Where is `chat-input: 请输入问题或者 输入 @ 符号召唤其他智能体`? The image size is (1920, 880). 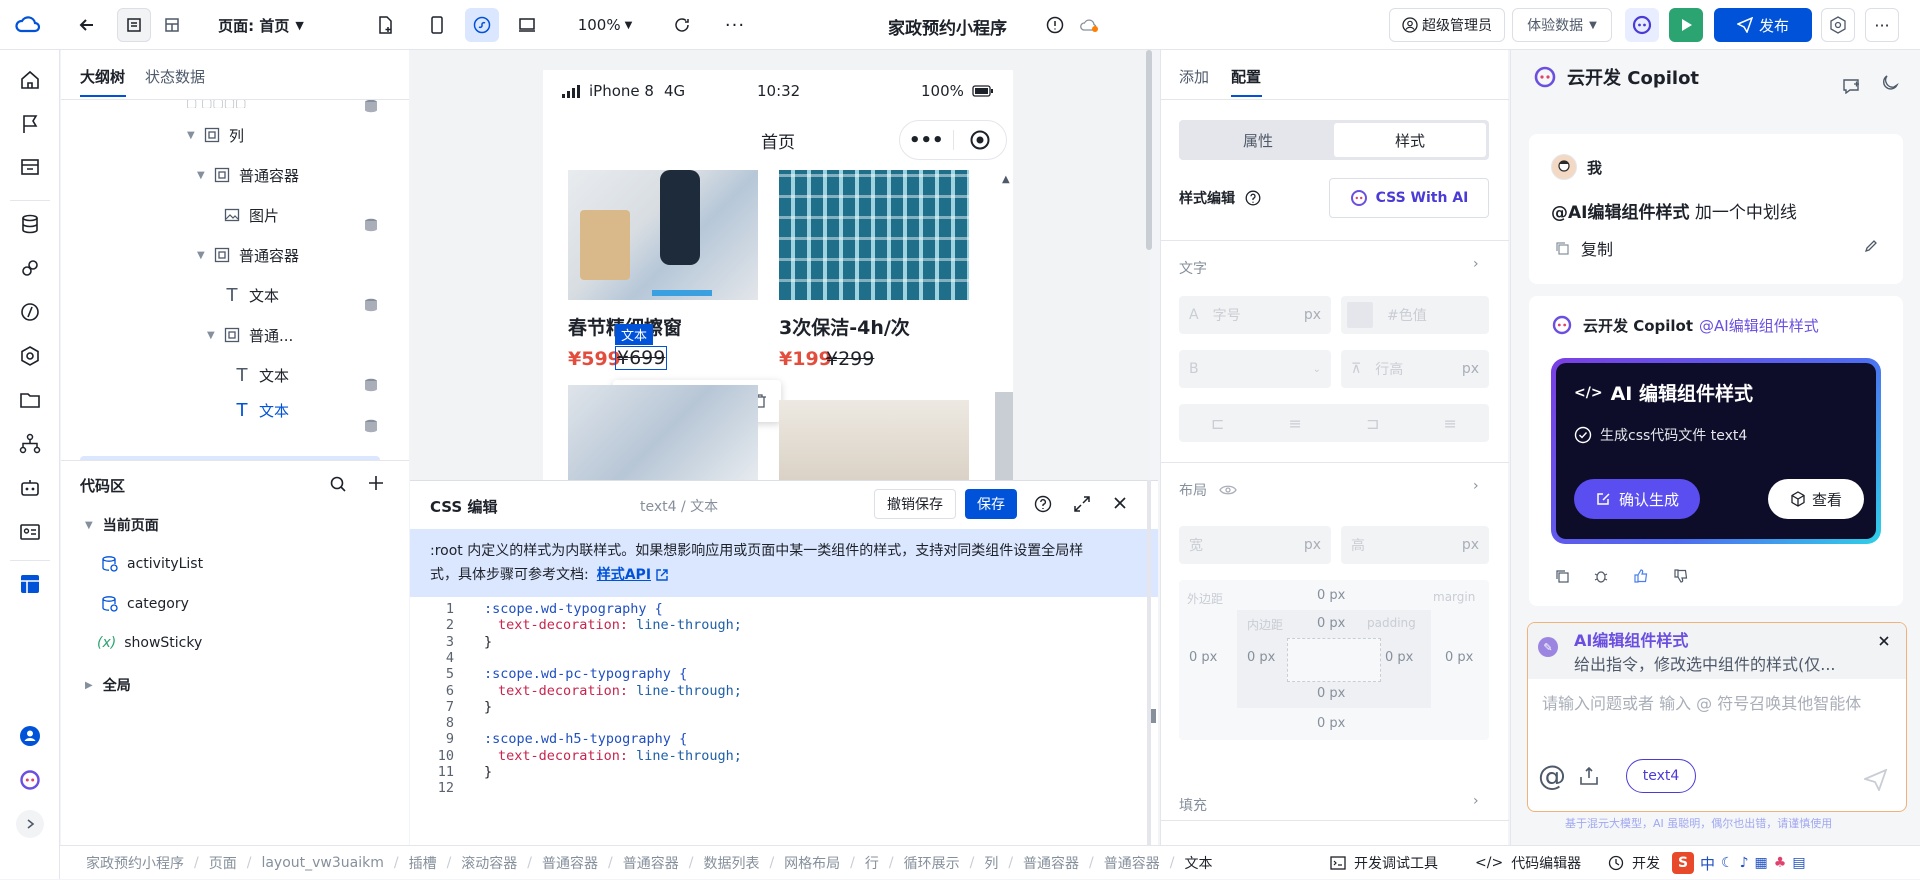
chat-input: 请输入问题或者 输入 @ 符号召唤其他智能体 is located at coordinates (1717, 704).